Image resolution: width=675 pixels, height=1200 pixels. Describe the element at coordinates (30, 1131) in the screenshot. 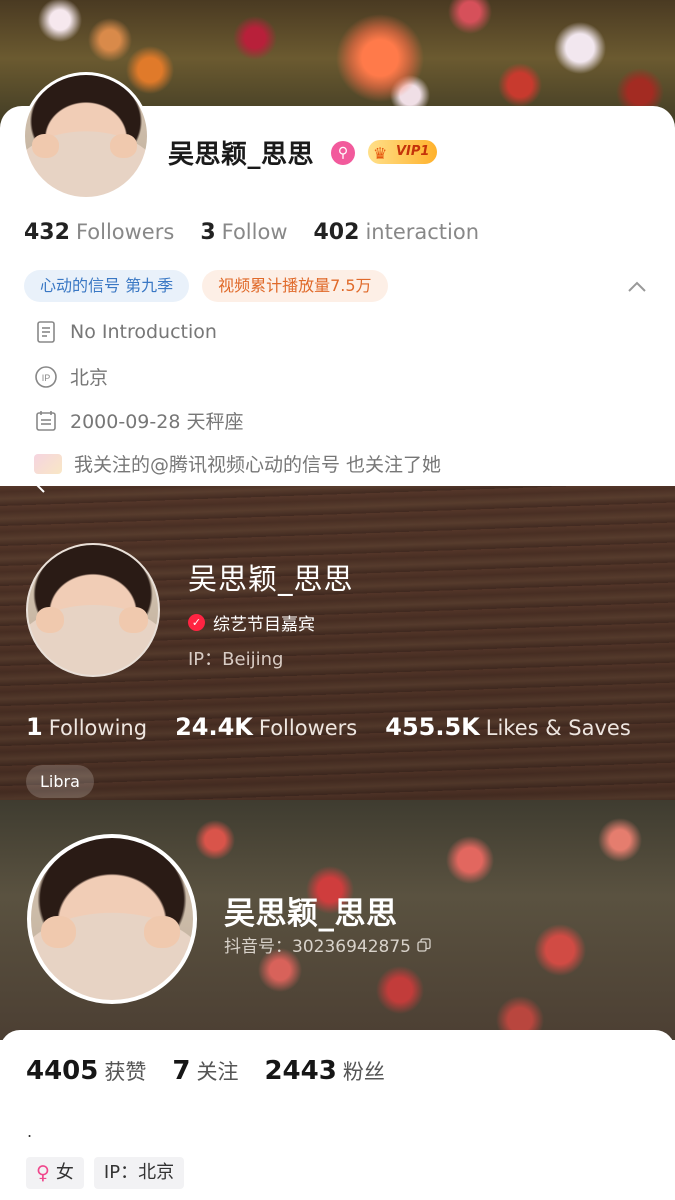

I see `bio-text: .` at that location.